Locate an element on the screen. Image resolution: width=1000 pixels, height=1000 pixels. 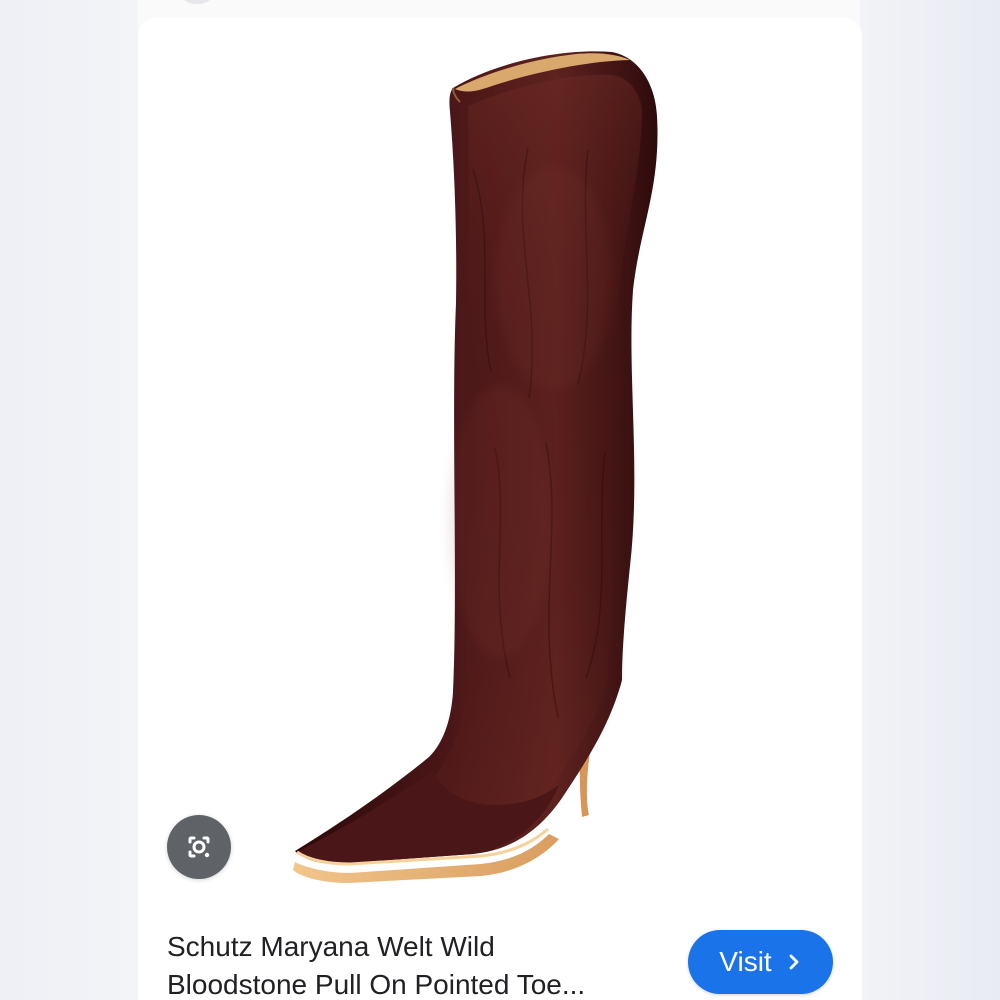
right-background-gutter is located at coordinates (930, 500).